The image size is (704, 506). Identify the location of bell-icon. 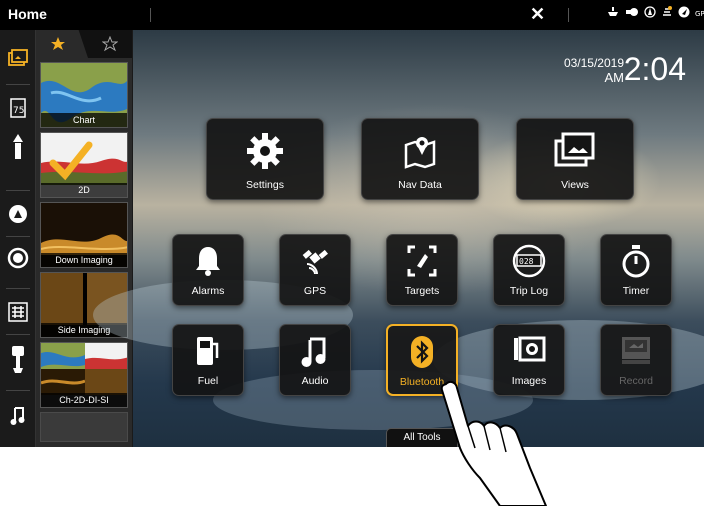
(208, 261).